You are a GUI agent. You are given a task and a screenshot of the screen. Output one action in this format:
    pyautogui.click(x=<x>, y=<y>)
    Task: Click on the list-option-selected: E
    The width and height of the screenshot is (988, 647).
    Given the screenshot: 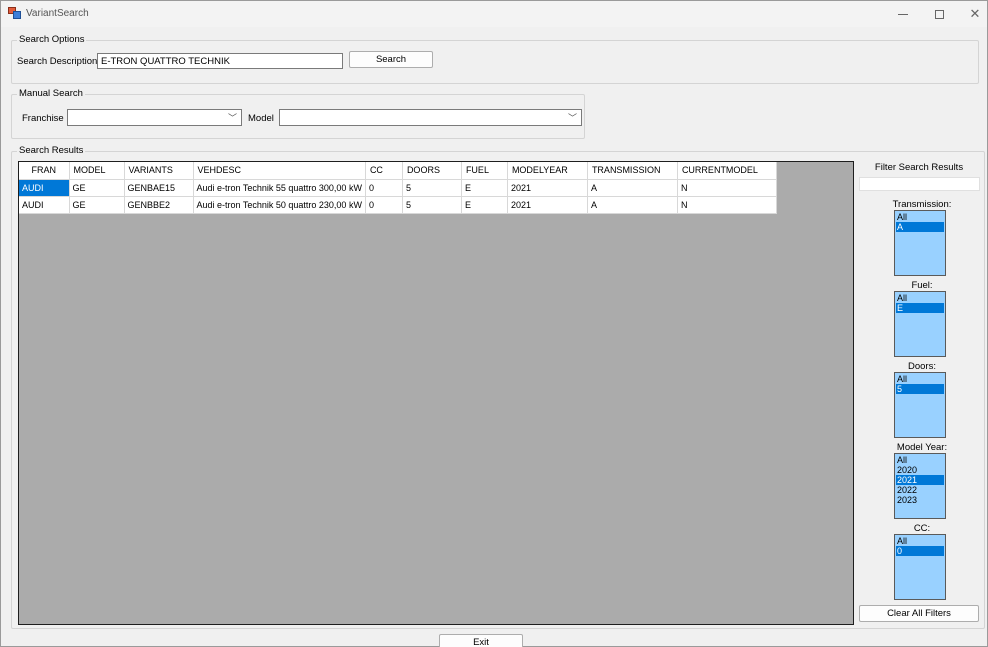 What is the action you would take?
    pyautogui.click(x=920, y=308)
    